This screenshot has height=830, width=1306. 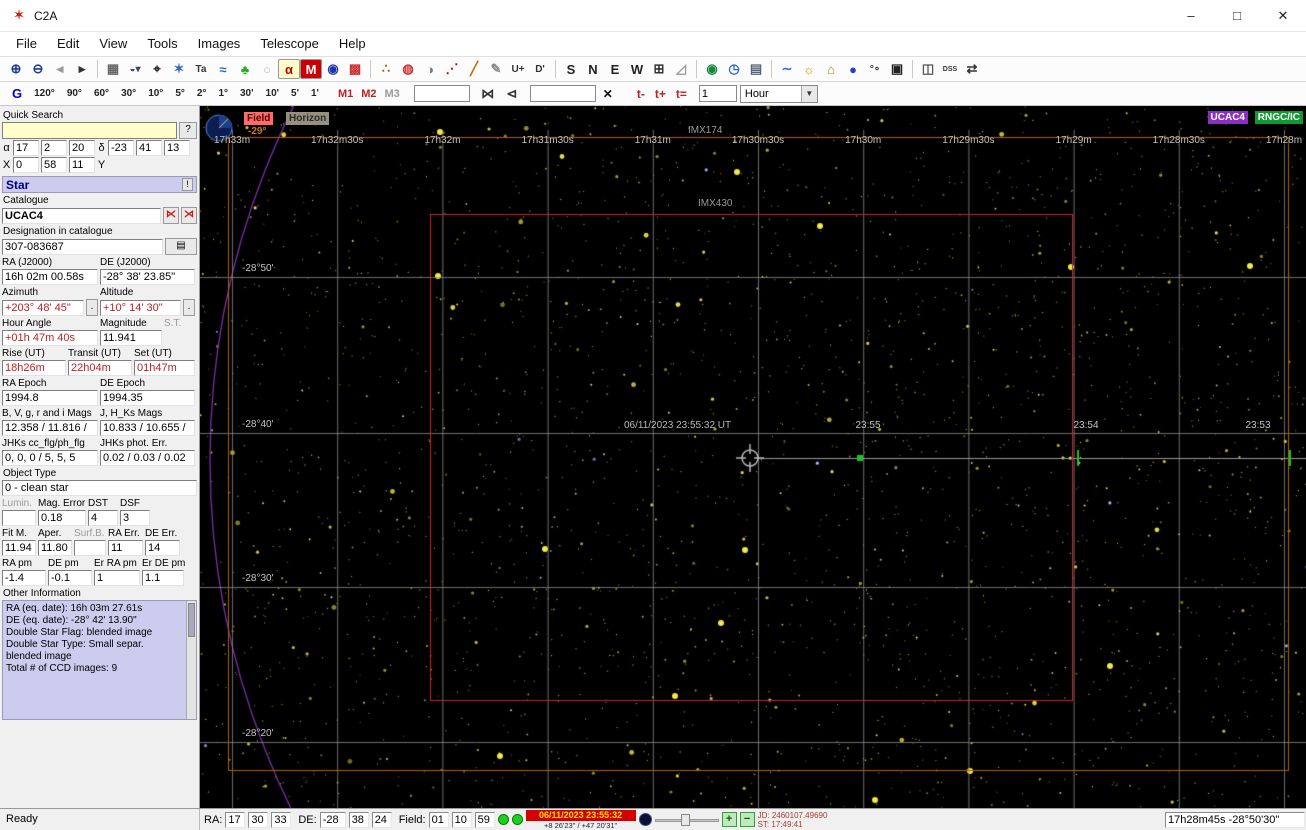 I want to click on time-back-button: t-, so click(x=641, y=94).